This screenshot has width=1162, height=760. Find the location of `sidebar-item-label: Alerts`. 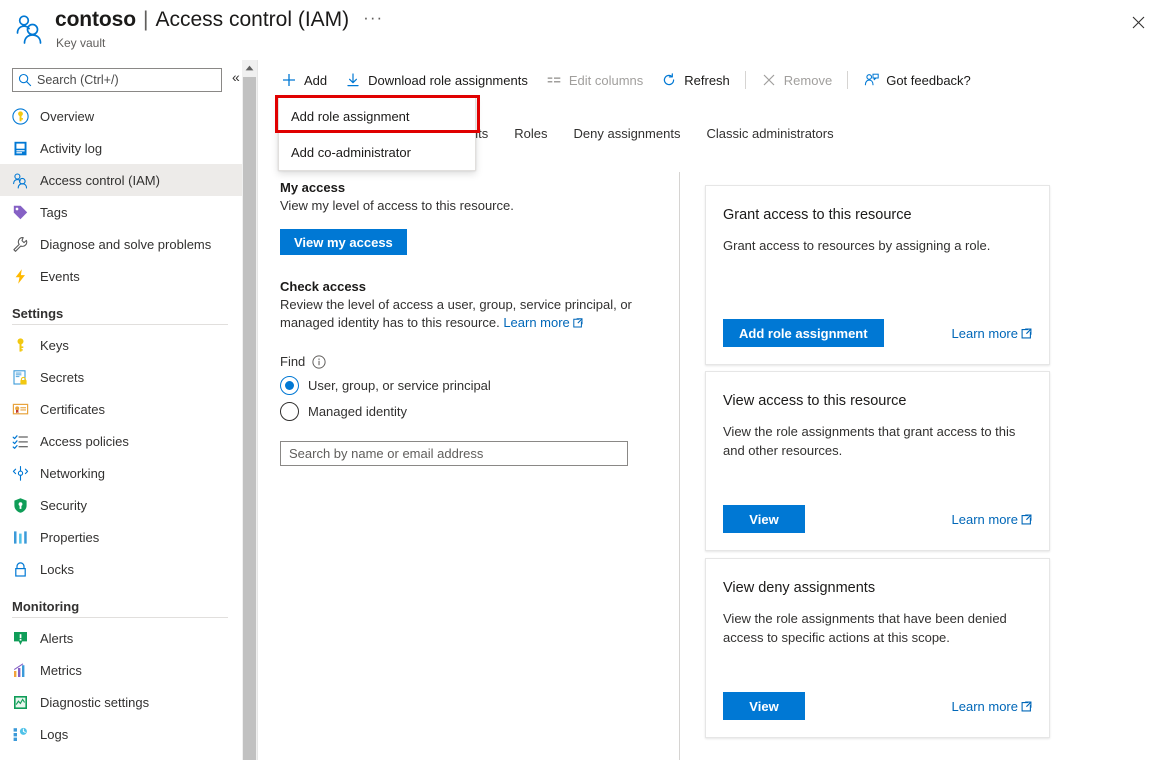

sidebar-item-label: Alerts is located at coordinates (57, 638).